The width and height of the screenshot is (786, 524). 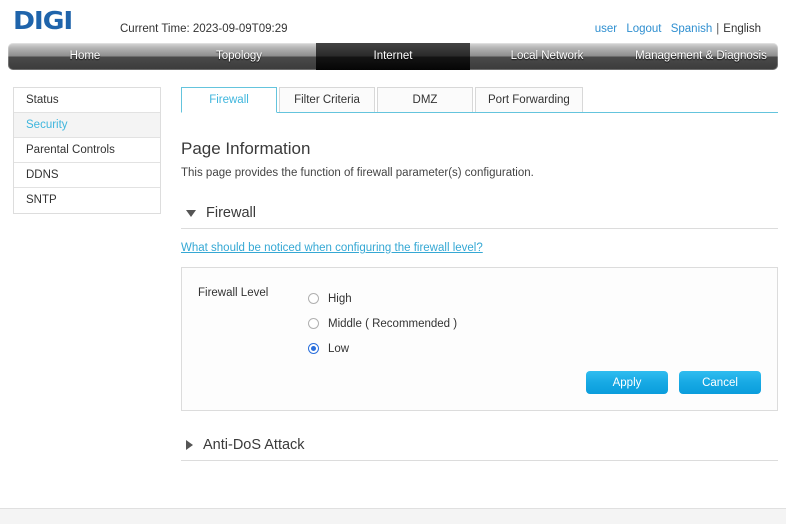 What do you see at coordinates (254, 445) in the screenshot?
I see `antidos-section-title: Anti-DoS Attack` at bounding box center [254, 445].